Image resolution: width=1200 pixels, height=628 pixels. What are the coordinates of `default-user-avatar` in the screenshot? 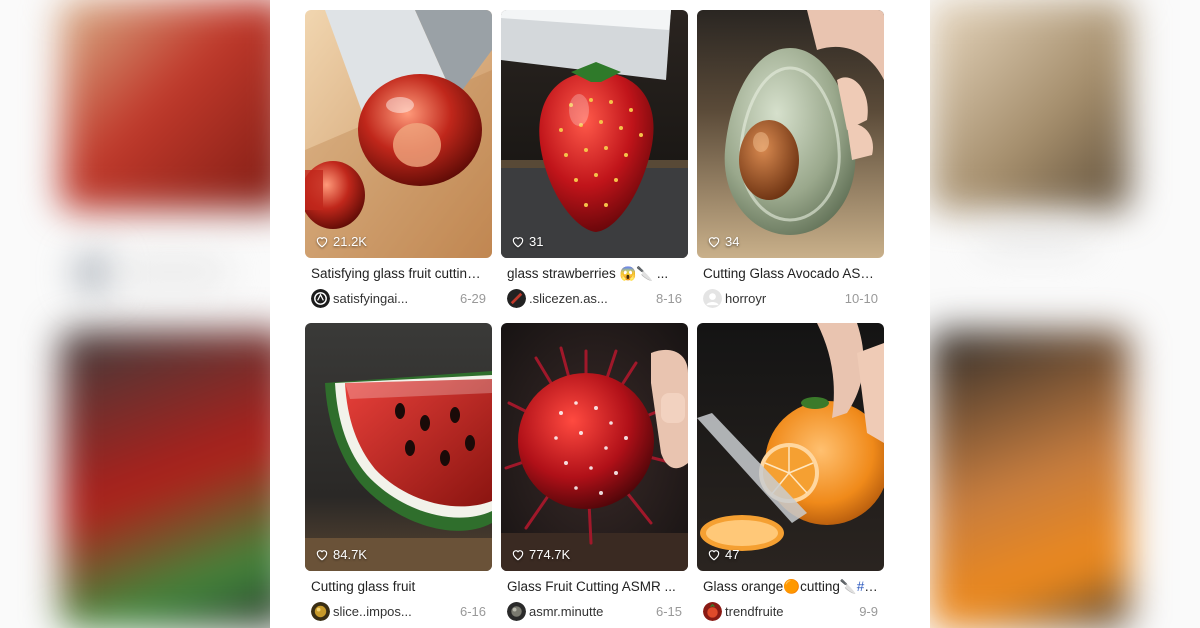 It's located at (712, 298).